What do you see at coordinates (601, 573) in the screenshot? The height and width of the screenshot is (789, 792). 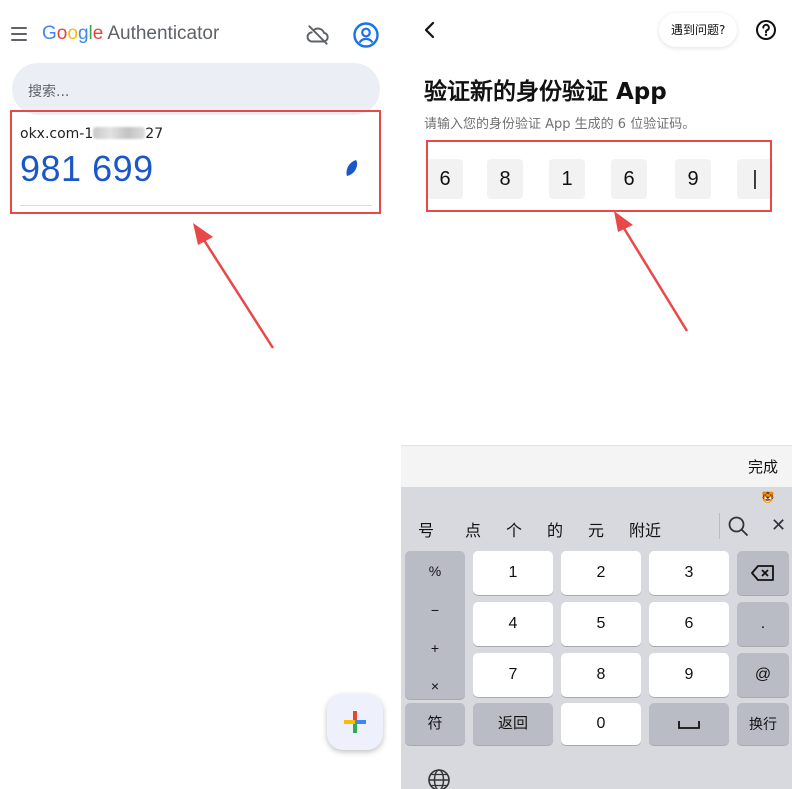 I see `key-2: 2` at bounding box center [601, 573].